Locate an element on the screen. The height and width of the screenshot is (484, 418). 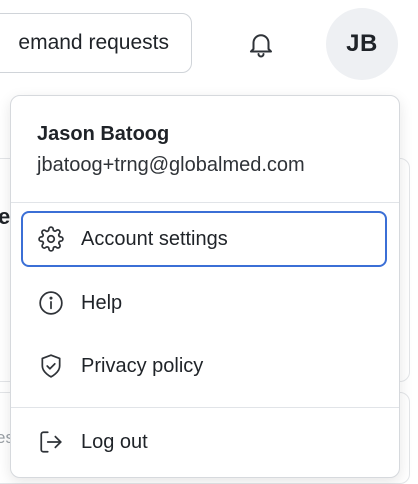
avatar: JB is located at coordinates (362, 44).